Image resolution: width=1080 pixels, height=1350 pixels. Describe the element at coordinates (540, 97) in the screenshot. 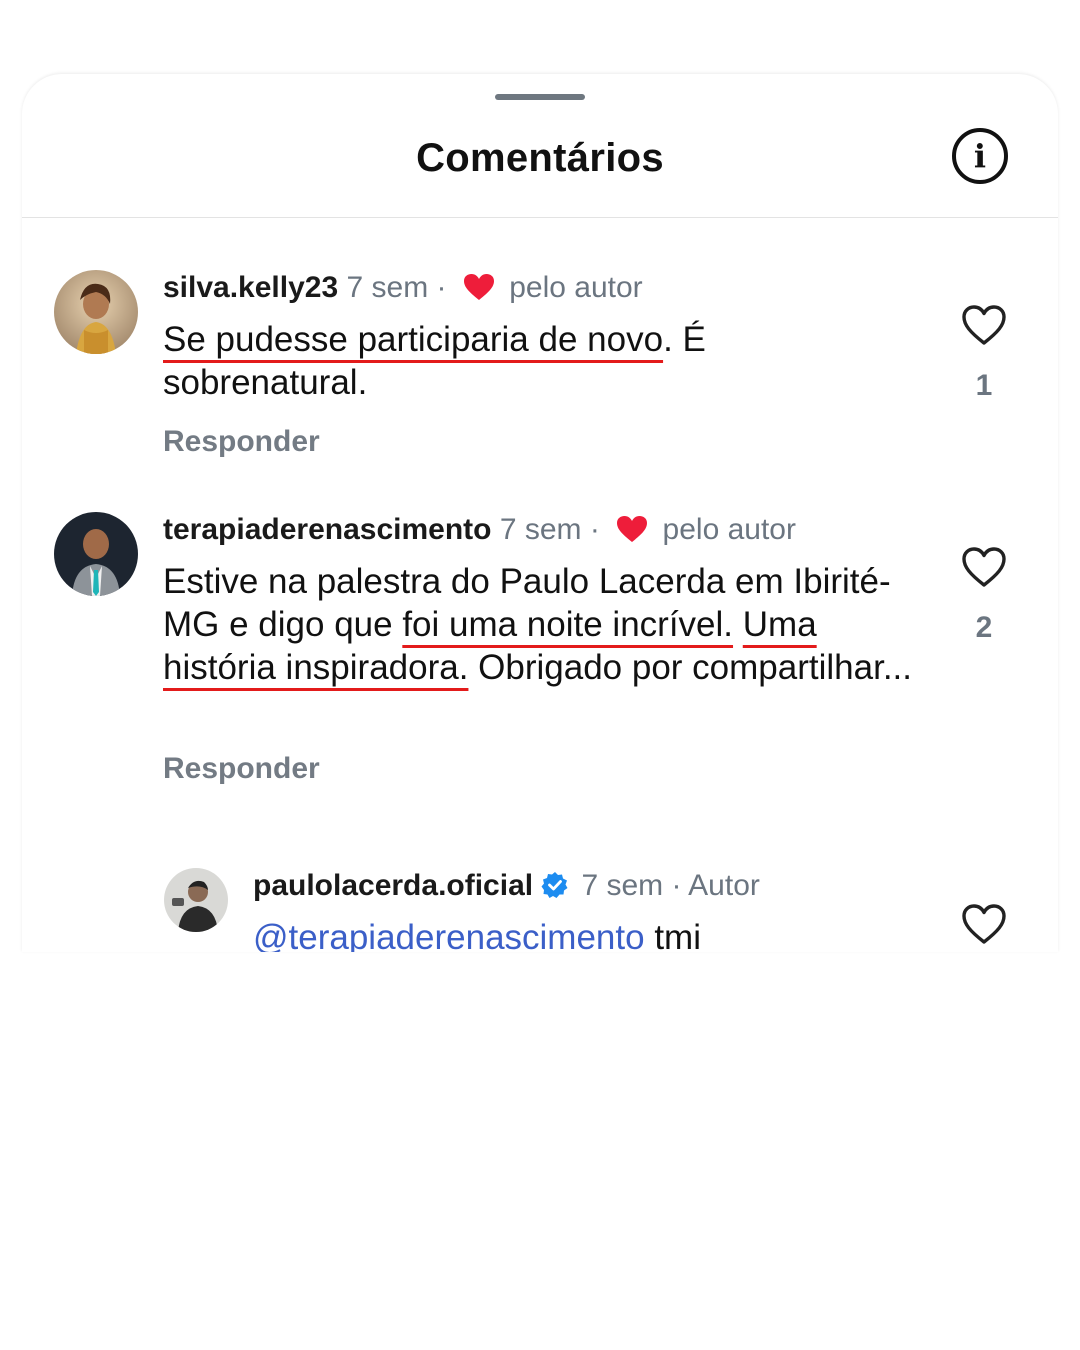

I see `sheet-grabber-handle` at that location.